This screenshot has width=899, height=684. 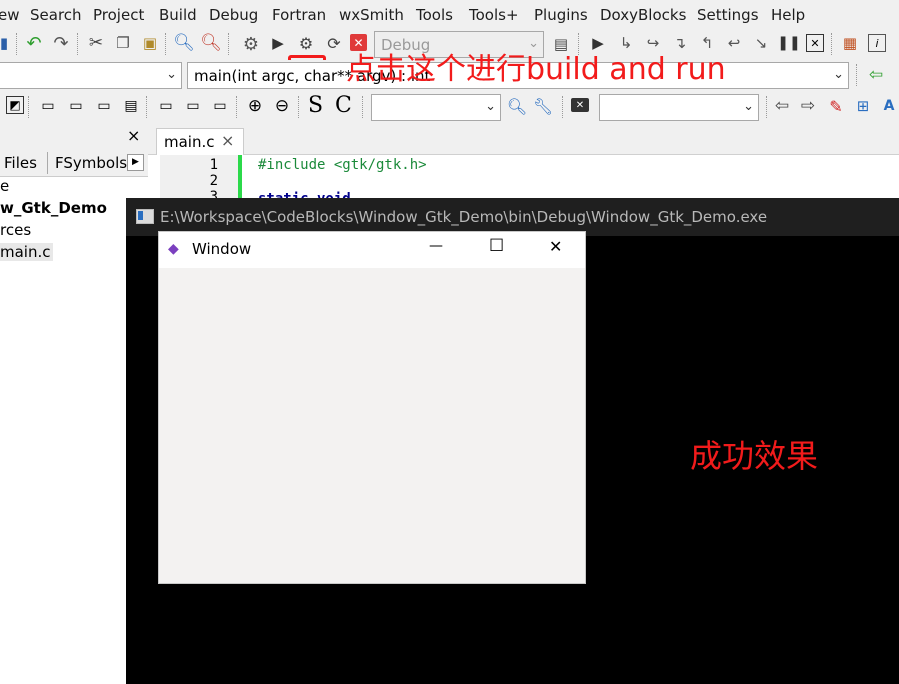 I want to click on text-icon: A, so click(x=889, y=106).